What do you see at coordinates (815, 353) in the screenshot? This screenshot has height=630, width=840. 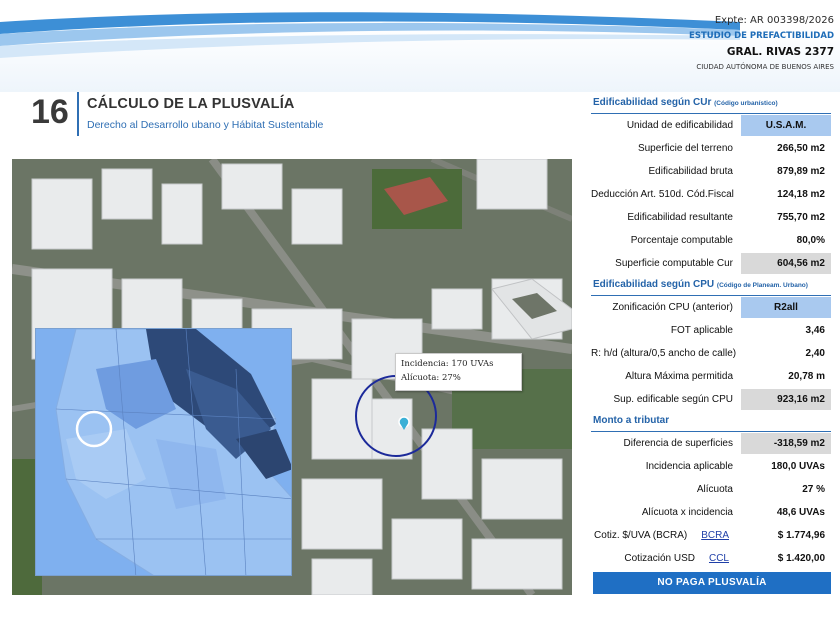 I see `row-value: 2,40` at bounding box center [815, 353].